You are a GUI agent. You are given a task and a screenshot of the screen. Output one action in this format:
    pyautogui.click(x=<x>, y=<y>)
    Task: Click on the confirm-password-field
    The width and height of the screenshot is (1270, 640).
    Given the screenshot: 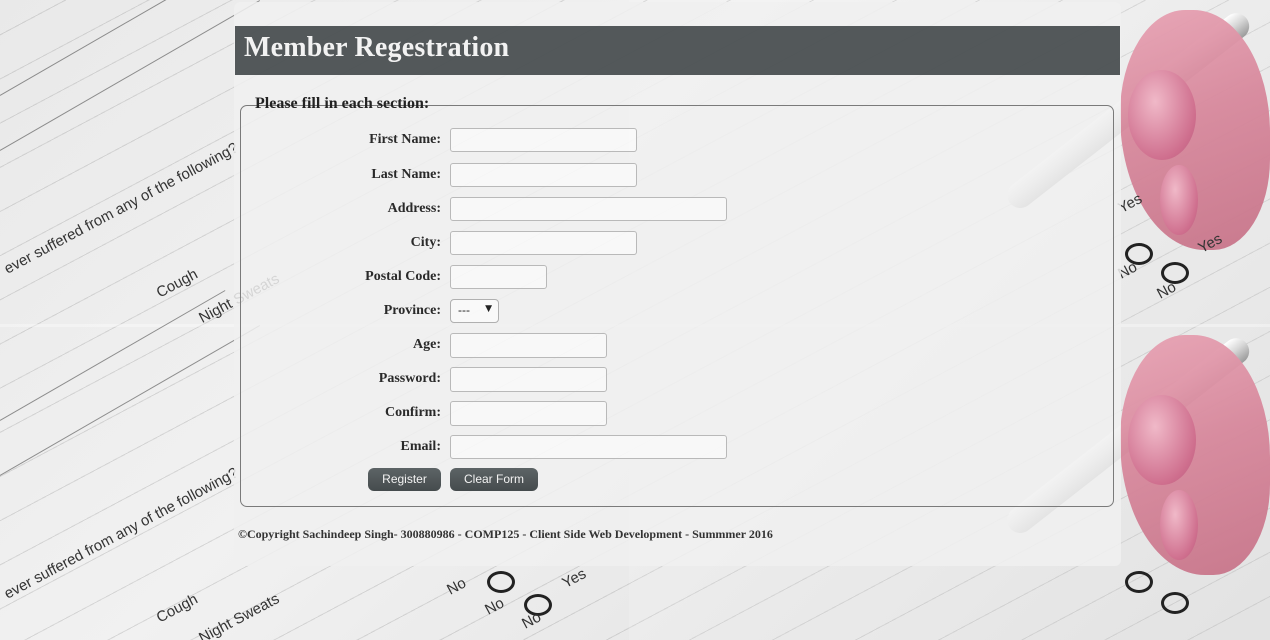 What is the action you would take?
    pyautogui.click(x=528, y=413)
    